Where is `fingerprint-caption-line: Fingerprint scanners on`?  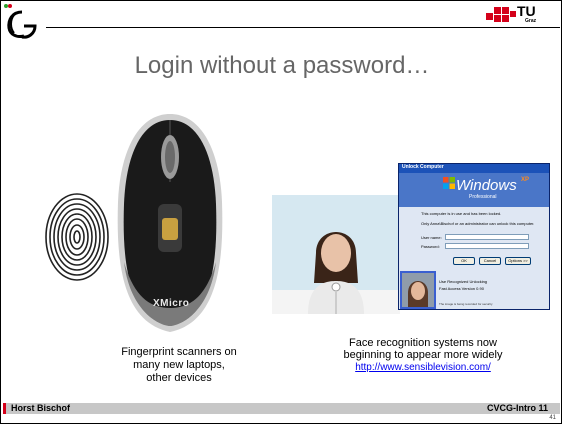
fingerprint-caption-line: Fingerprint scanners on is located at coordinates (179, 352).